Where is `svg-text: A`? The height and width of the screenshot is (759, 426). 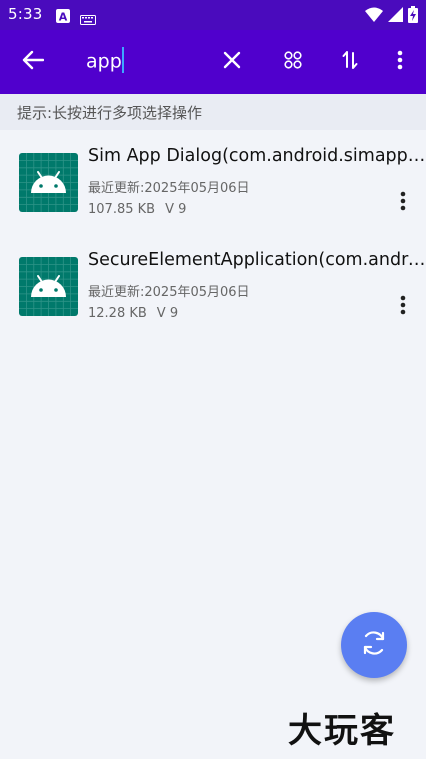 svg-text: A is located at coordinates (63, 17).